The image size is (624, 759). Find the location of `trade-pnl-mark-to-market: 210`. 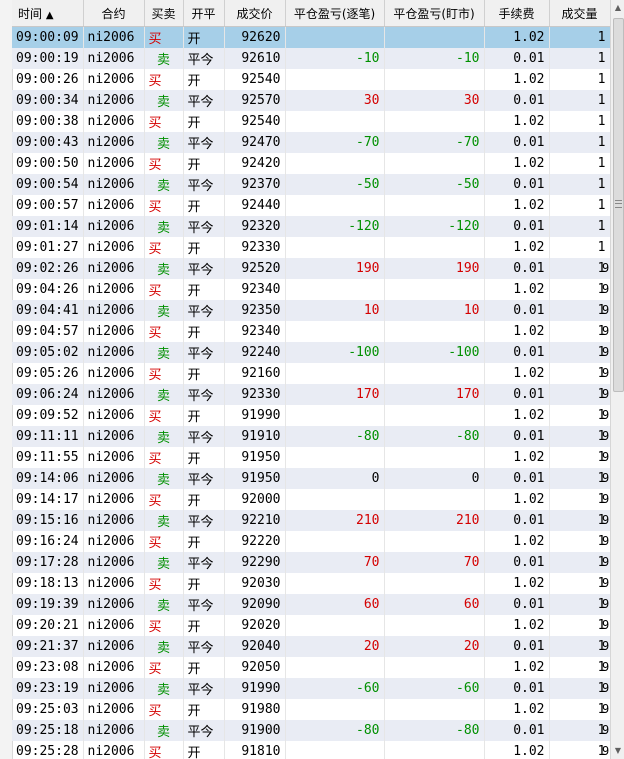

trade-pnl-mark-to-market: 210 is located at coordinates (434, 520).